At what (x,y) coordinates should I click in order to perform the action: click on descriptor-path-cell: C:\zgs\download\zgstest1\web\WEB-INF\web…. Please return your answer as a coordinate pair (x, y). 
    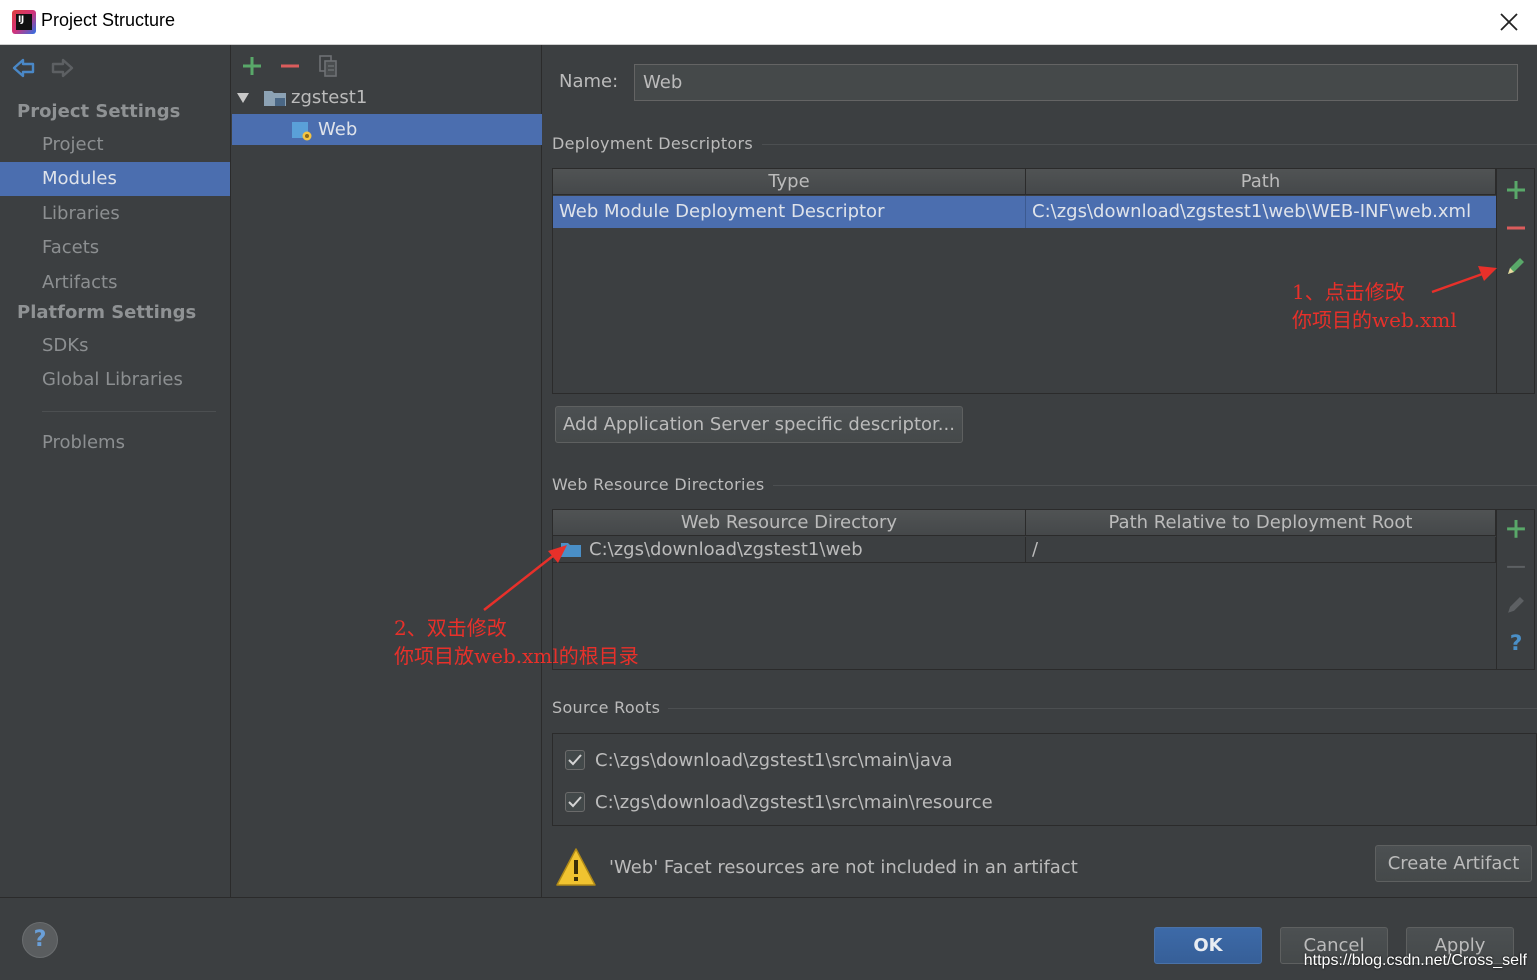
    Looking at the image, I should click on (1252, 211).